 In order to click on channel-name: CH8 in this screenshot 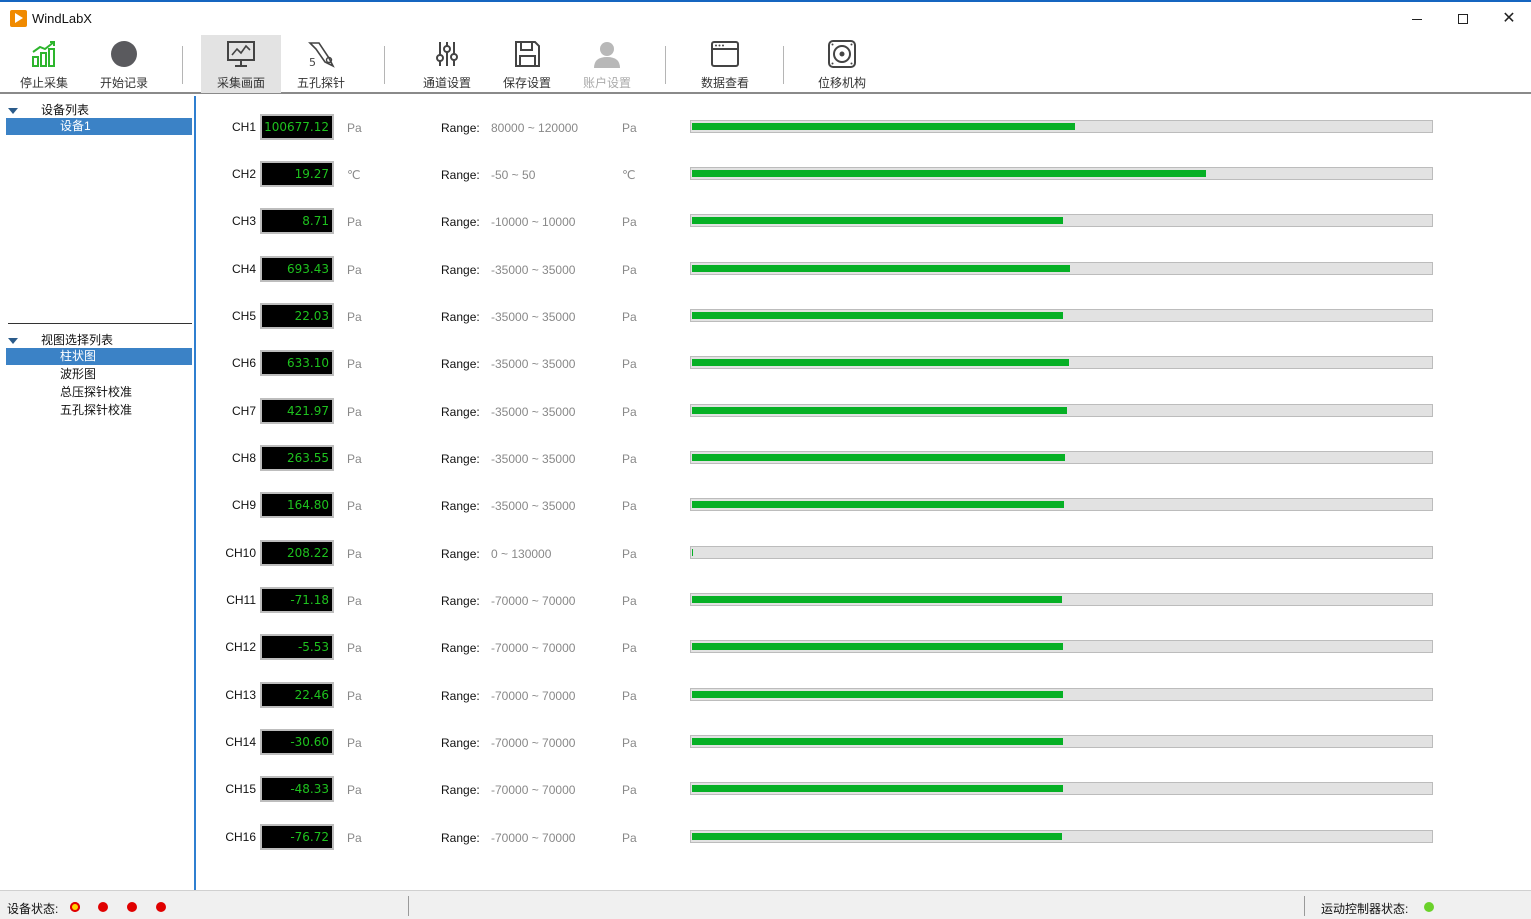, I will do `click(243, 458)`.